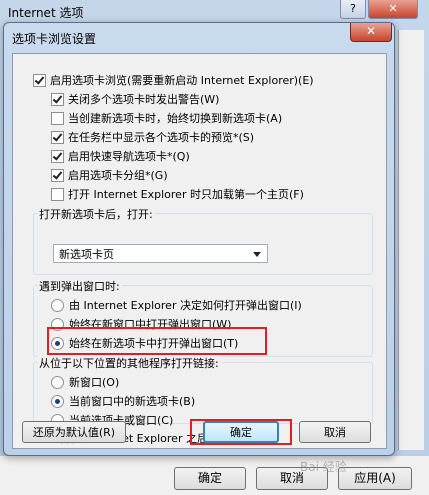 The image size is (429, 495). I want to click on dialog-close-button: ✕, so click(371, 32).